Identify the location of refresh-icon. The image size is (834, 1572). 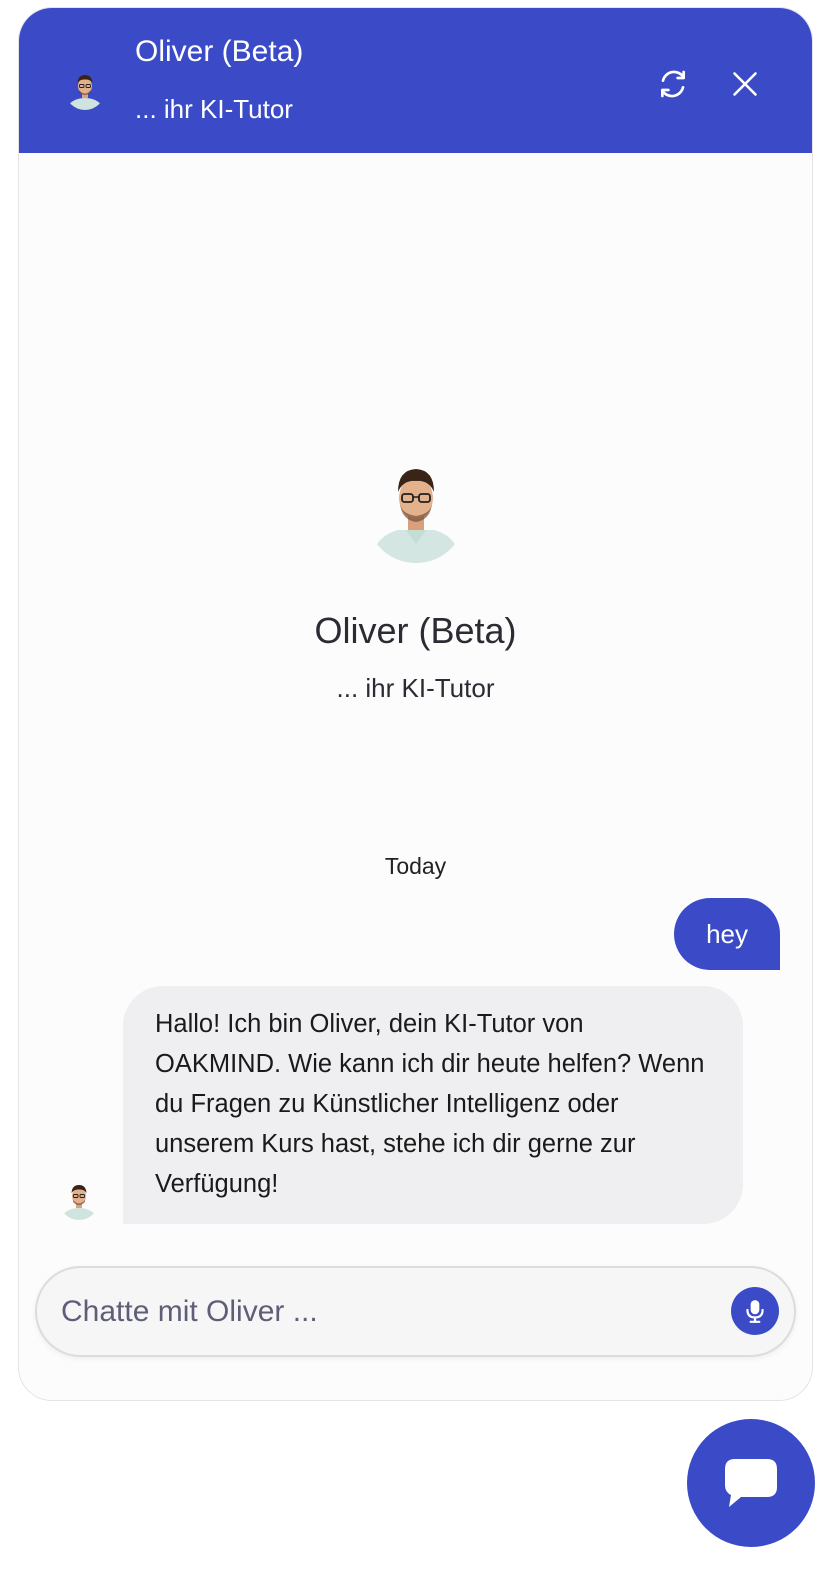
(673, 84).